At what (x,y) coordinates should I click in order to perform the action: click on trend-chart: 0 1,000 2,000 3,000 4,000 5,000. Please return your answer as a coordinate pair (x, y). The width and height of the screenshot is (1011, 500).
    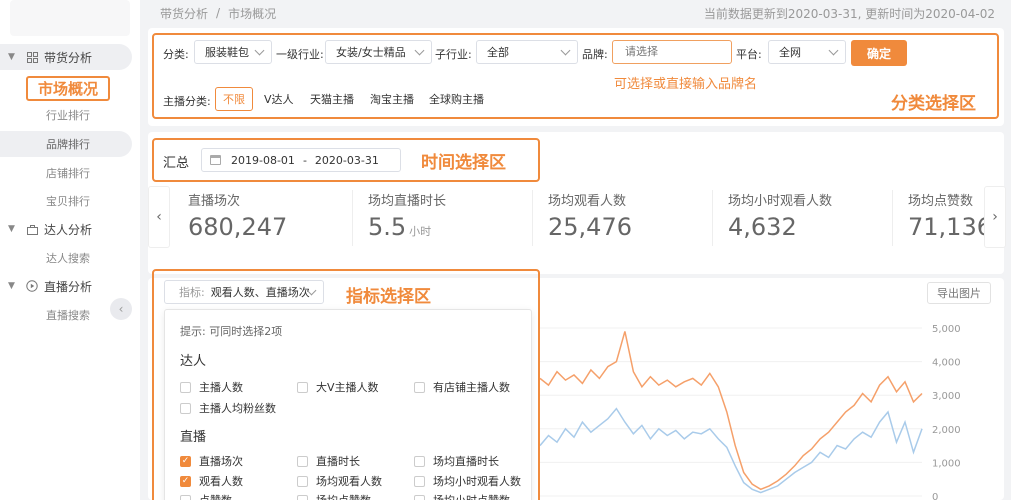
    Looking at the image, I should click on (750, 412).